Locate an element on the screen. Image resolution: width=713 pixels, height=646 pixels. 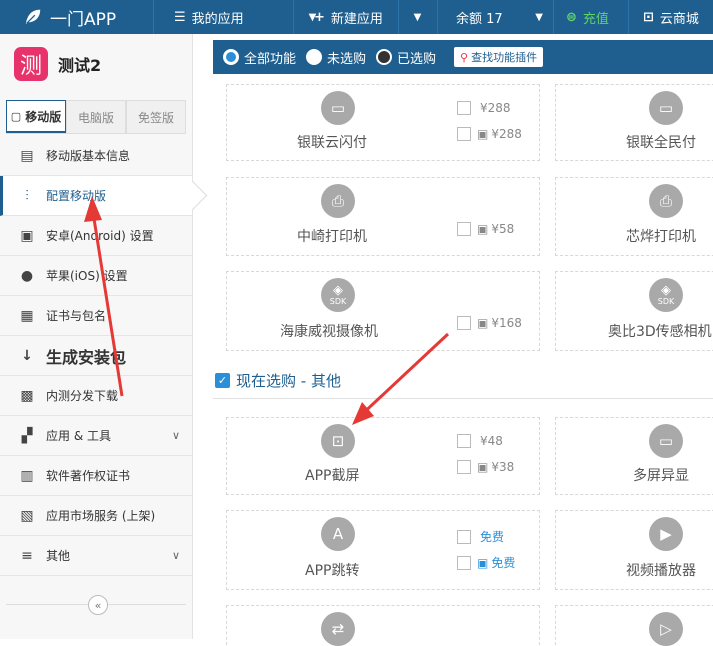
sidebar-item-label: 配置移动版 is located at coordinates (76, 196).